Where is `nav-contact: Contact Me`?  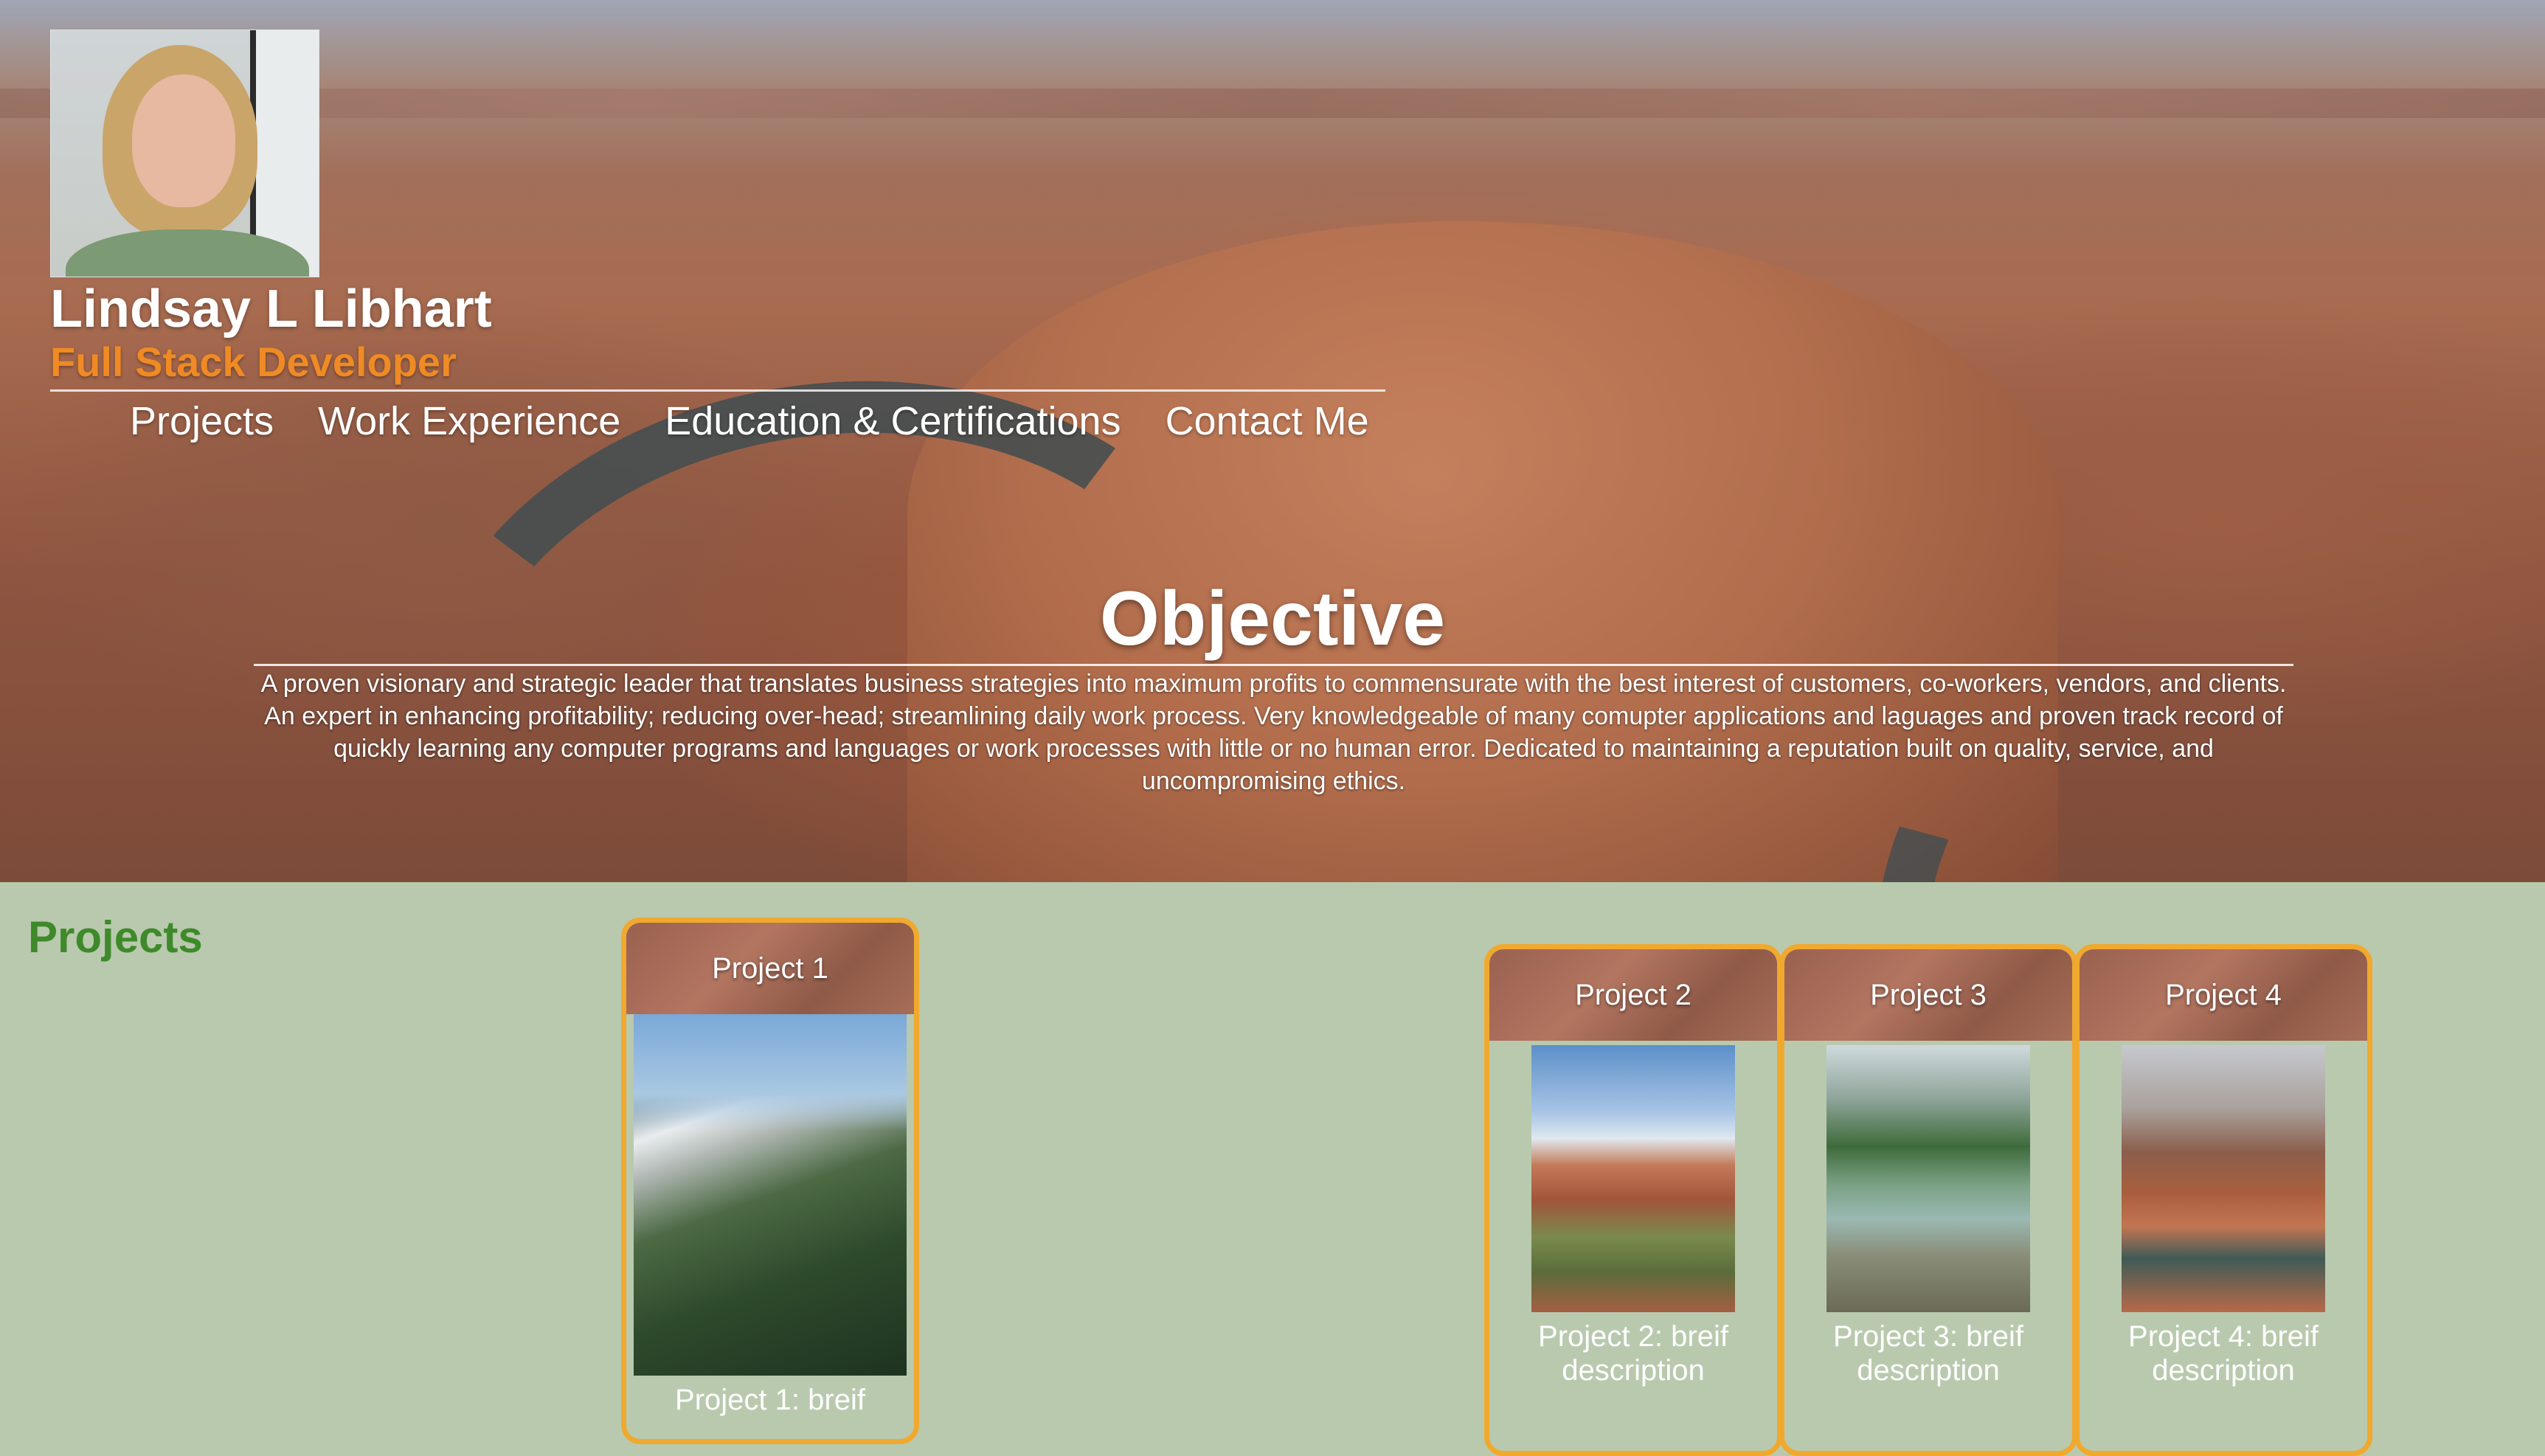 nav-contact: Contact Me is located at coordinates (1267, 421).